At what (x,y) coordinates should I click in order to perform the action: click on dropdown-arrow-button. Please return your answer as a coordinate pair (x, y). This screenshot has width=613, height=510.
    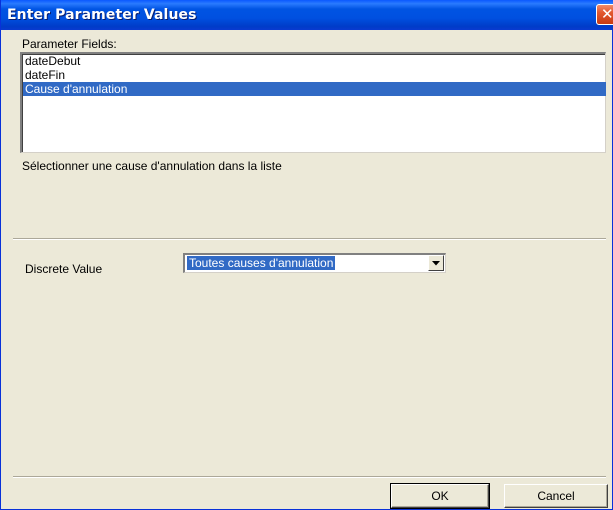
    Looking at the image, I should click on (436, 263).